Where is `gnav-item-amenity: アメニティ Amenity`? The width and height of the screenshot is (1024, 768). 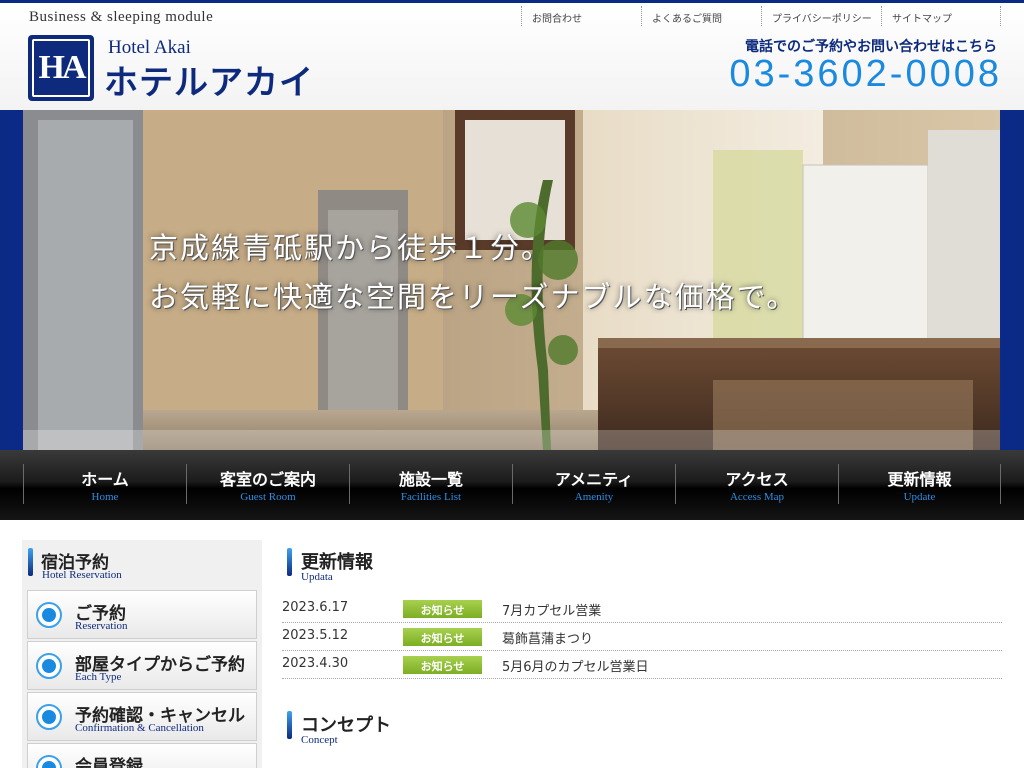
gnav-item-amenity: アメニティ Amenity is located at coordinates (593, 484).